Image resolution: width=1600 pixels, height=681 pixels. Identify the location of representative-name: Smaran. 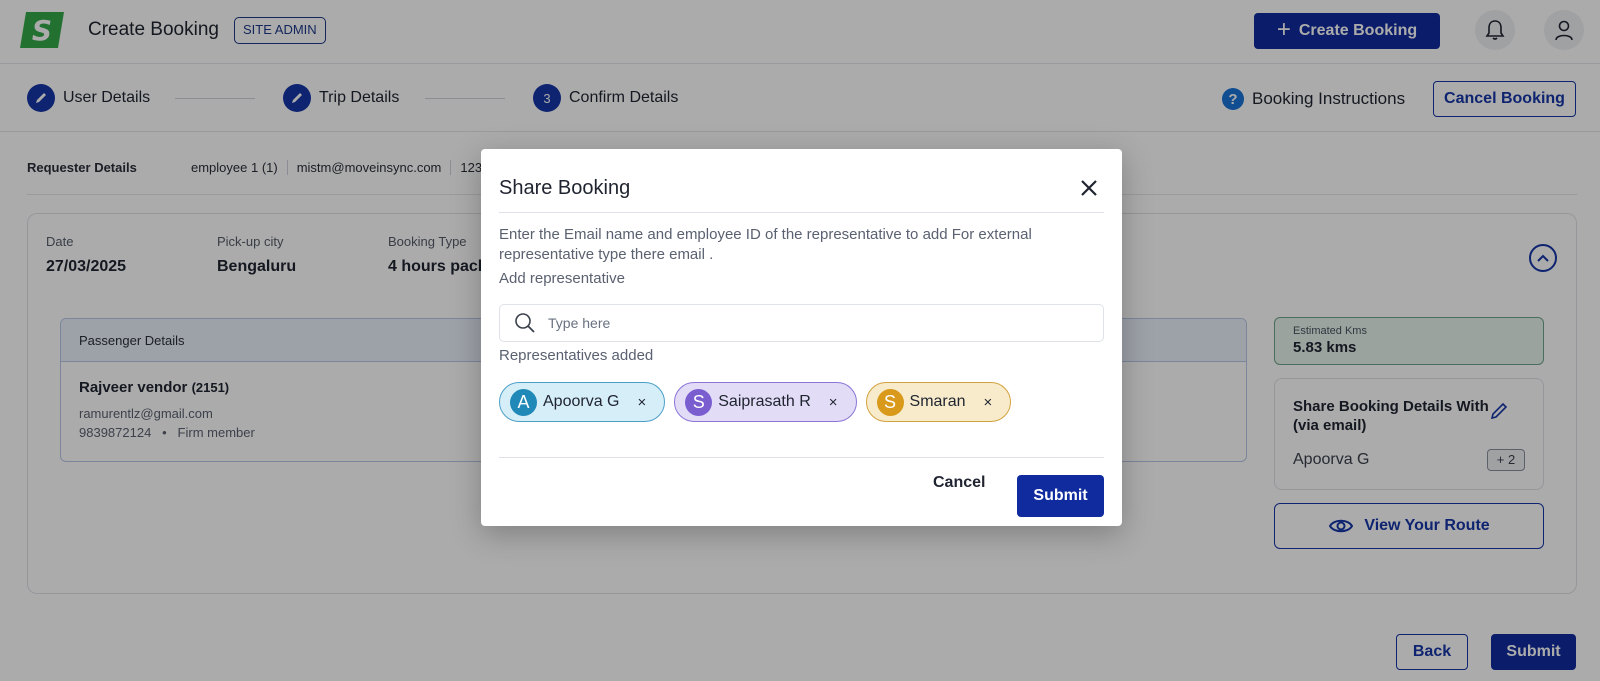
(937, 401).